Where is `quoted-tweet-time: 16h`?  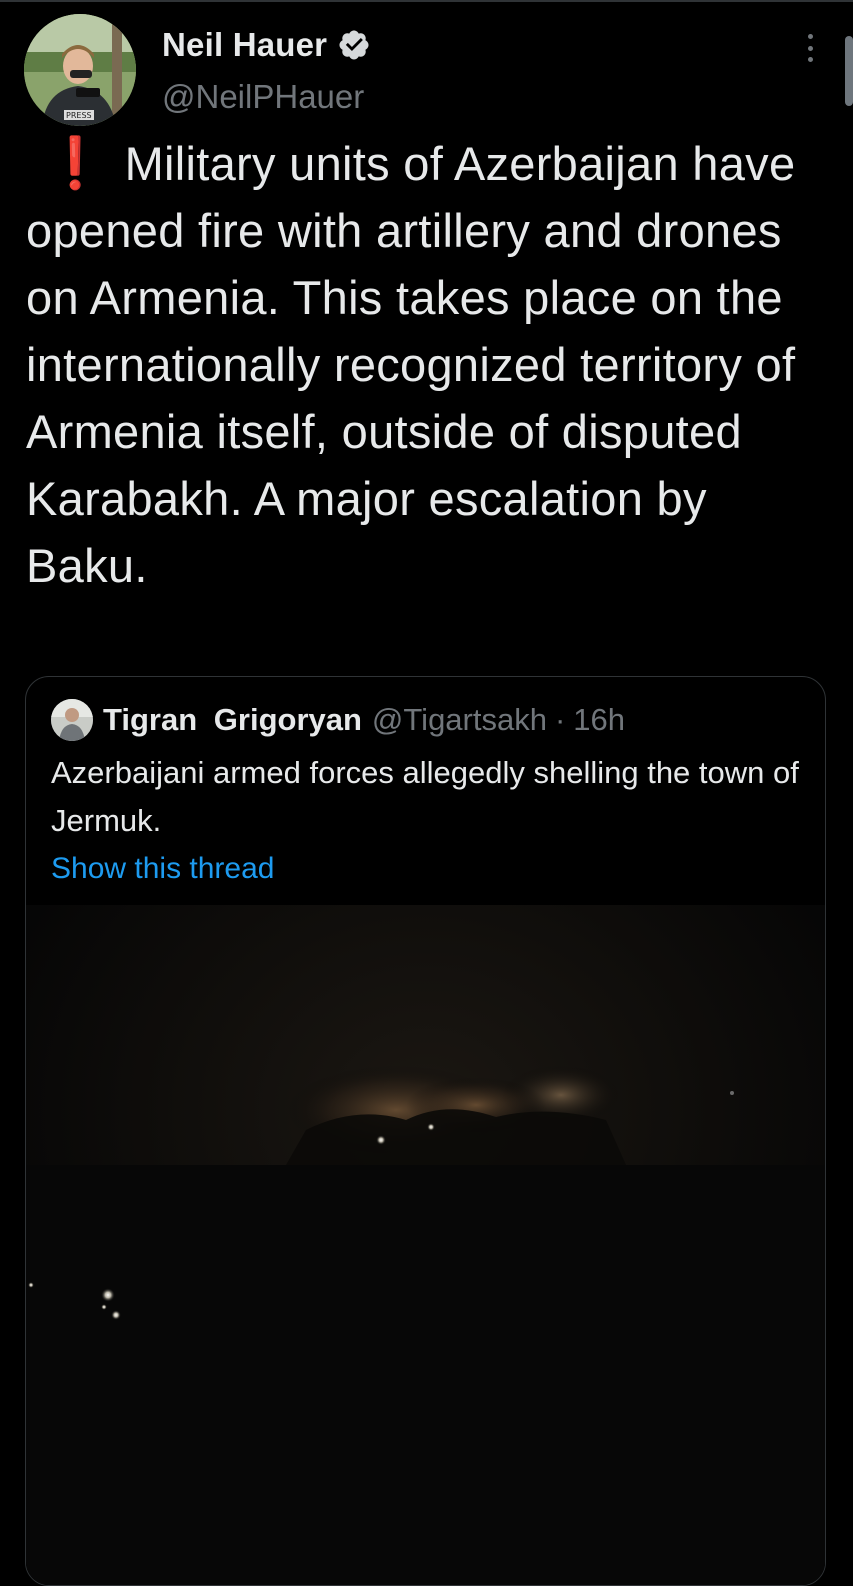
quoted-tweet-time: 16h is located at coordinates (599, 719).